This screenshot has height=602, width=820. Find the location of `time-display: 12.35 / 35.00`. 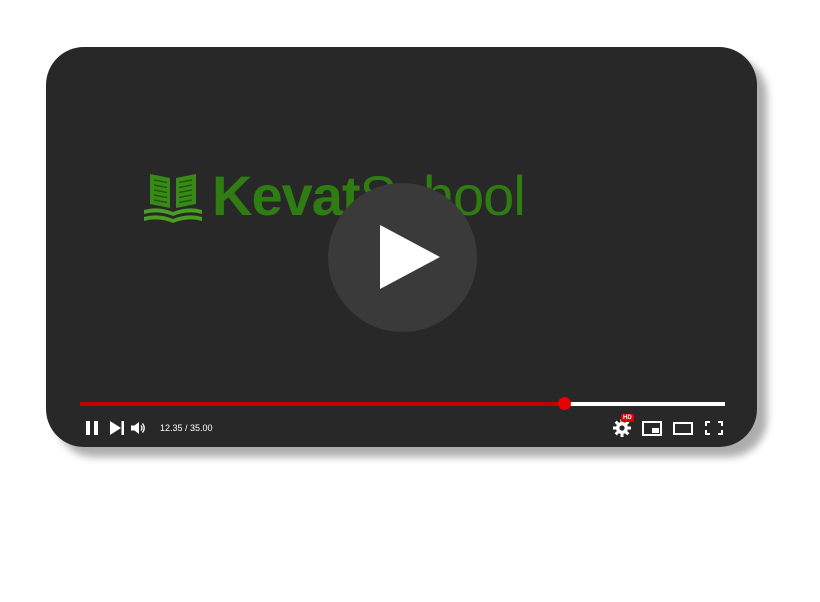

time-display: 12.35 / 35.00 is located at coordinates (186, 428).